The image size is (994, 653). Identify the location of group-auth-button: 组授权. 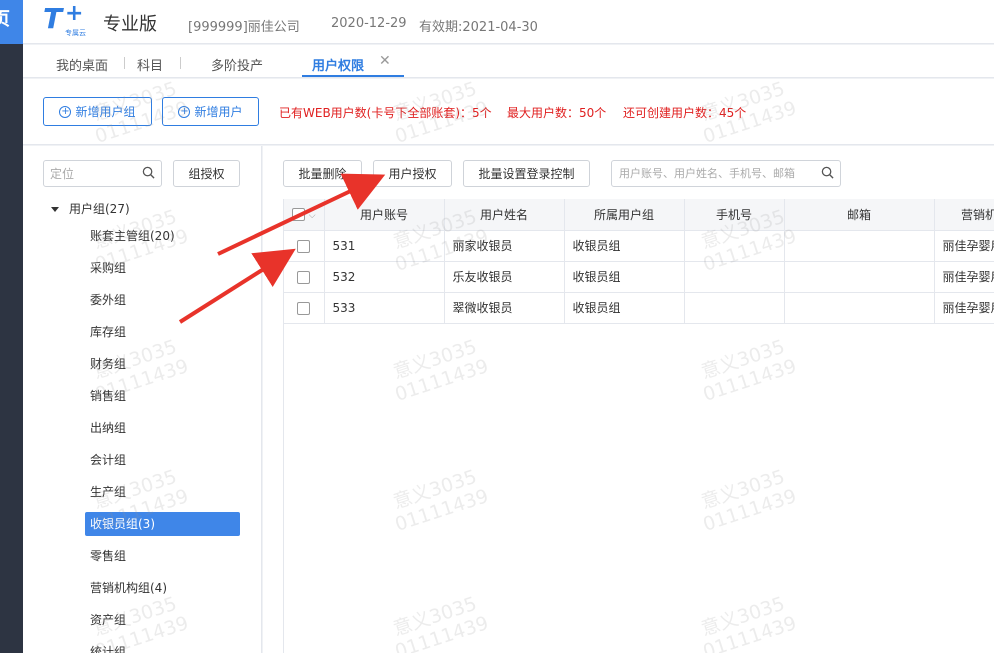
(206, 173).